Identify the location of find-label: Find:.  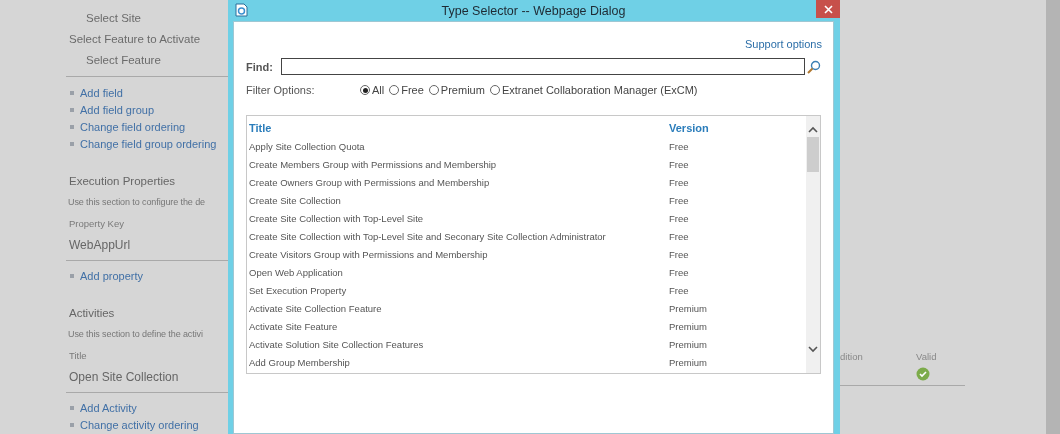
(259, 66).